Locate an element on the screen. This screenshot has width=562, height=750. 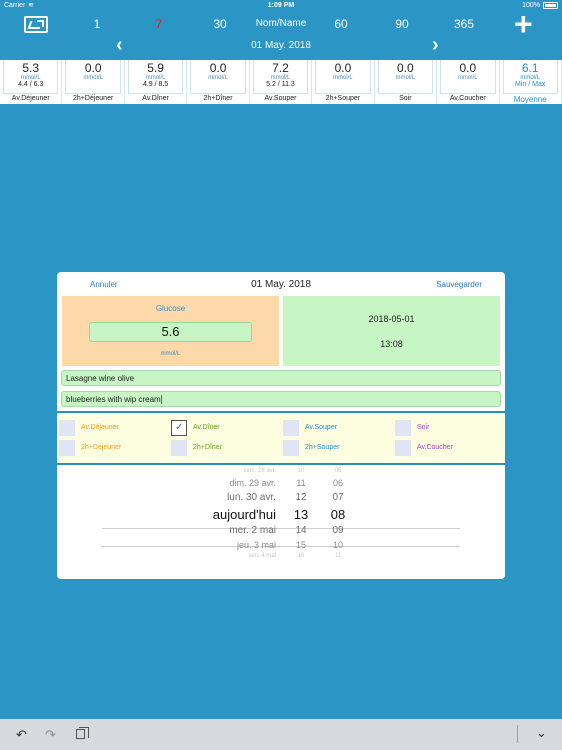
stat-cell: 0.0 mmol/L 2h+Souper is located at coordinates (343, 82).